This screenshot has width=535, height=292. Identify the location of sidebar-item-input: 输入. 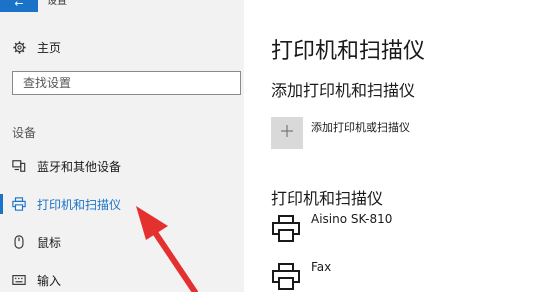
(122, 279).